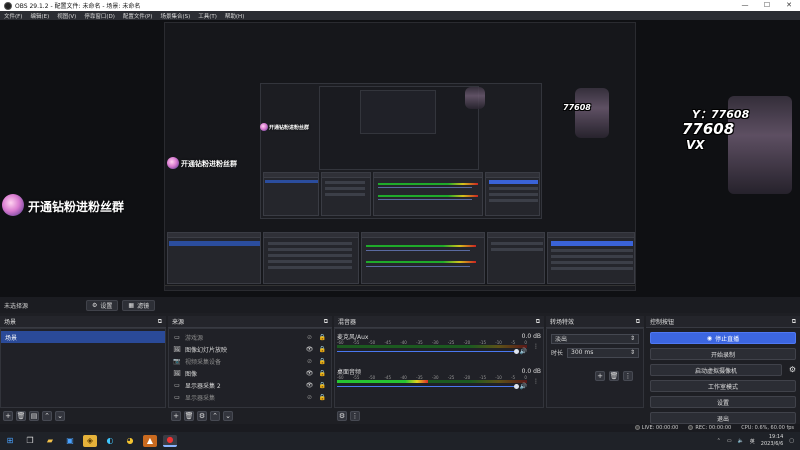 This screenshot has height=450, width=800. I want to click on input-method-icon: 英, so click(752, 441).